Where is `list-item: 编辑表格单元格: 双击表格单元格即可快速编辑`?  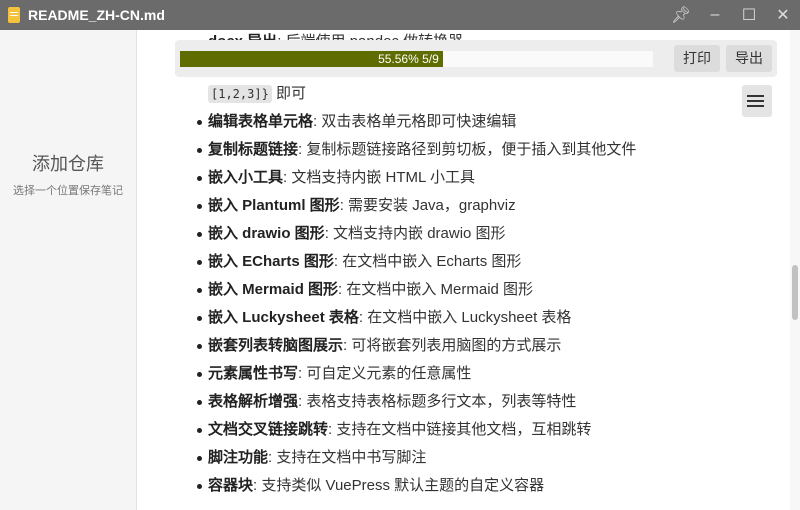 list-item: 编辑表格单元格: 双击表格单元格即可快速编辑 is located at coordinates (356, 122).